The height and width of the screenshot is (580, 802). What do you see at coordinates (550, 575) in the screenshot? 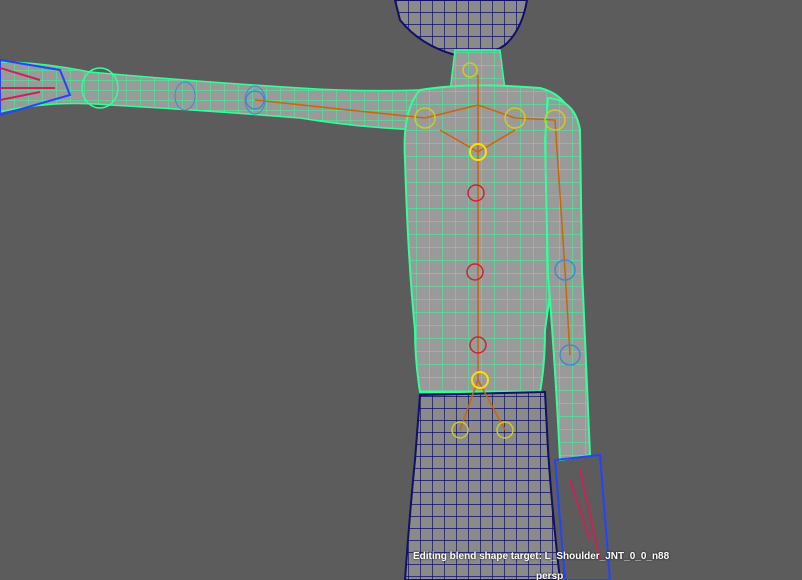
I see `viewport-camera-label: persp` at bounding box center [550, 575].